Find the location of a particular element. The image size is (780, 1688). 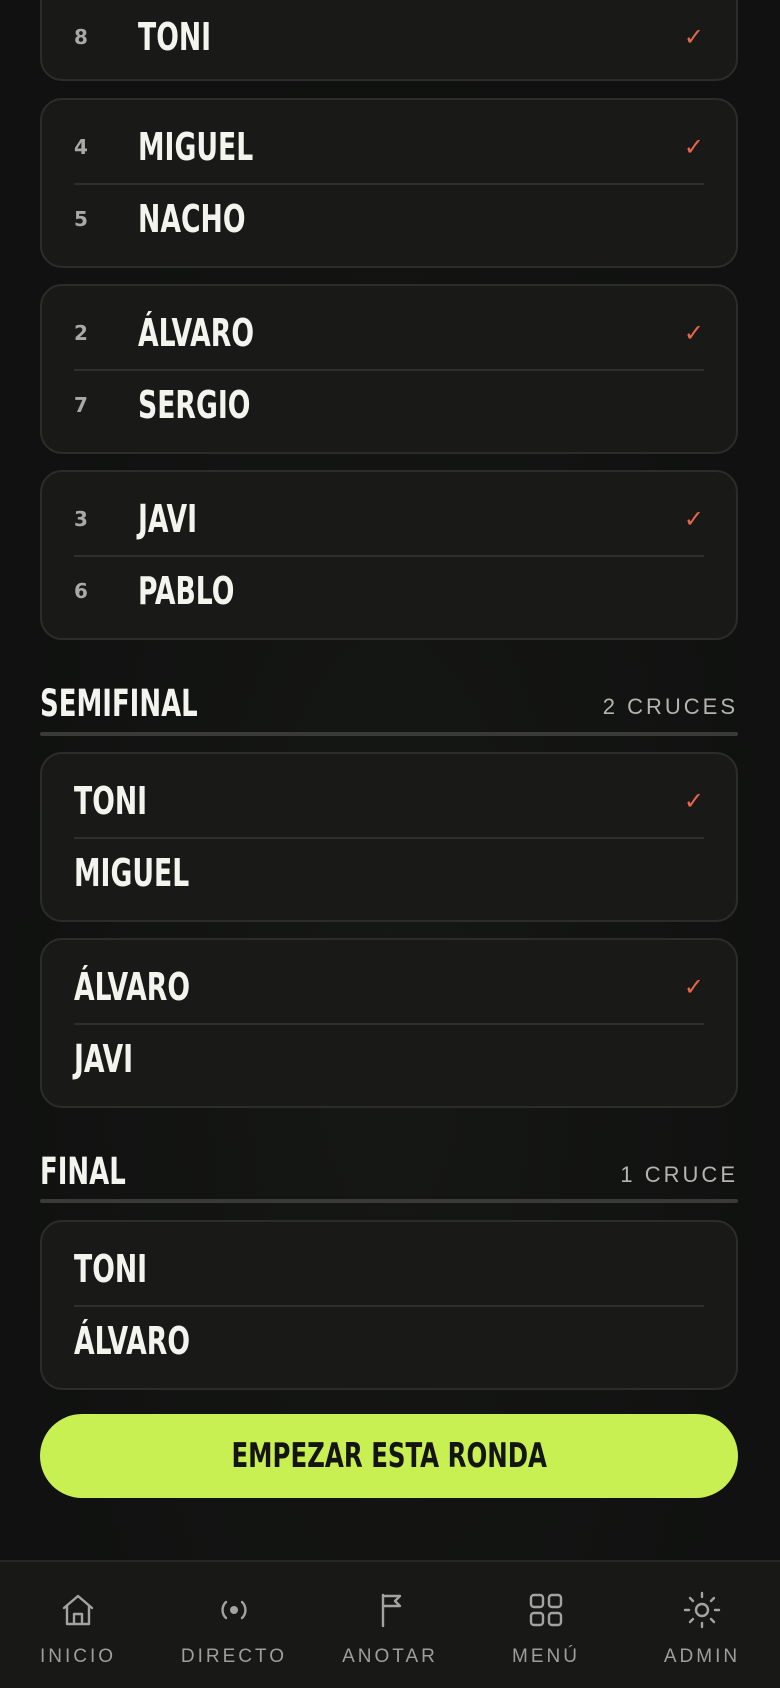

player-seed: 2 is located at coordinates (81, 333).